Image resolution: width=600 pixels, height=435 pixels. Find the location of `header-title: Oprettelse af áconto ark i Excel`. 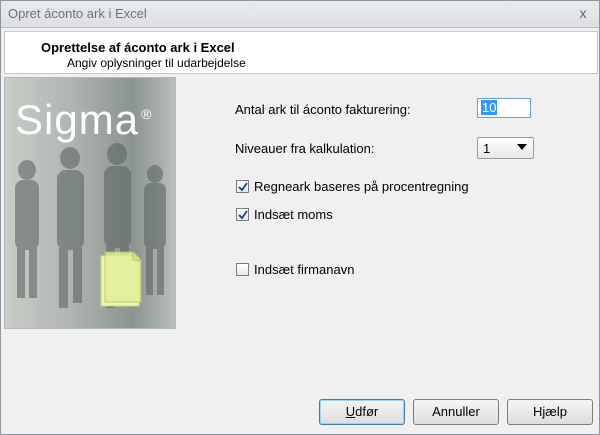

header-title: Oprettelse af áconto ark i Excel is located at coordinates (138, 47).